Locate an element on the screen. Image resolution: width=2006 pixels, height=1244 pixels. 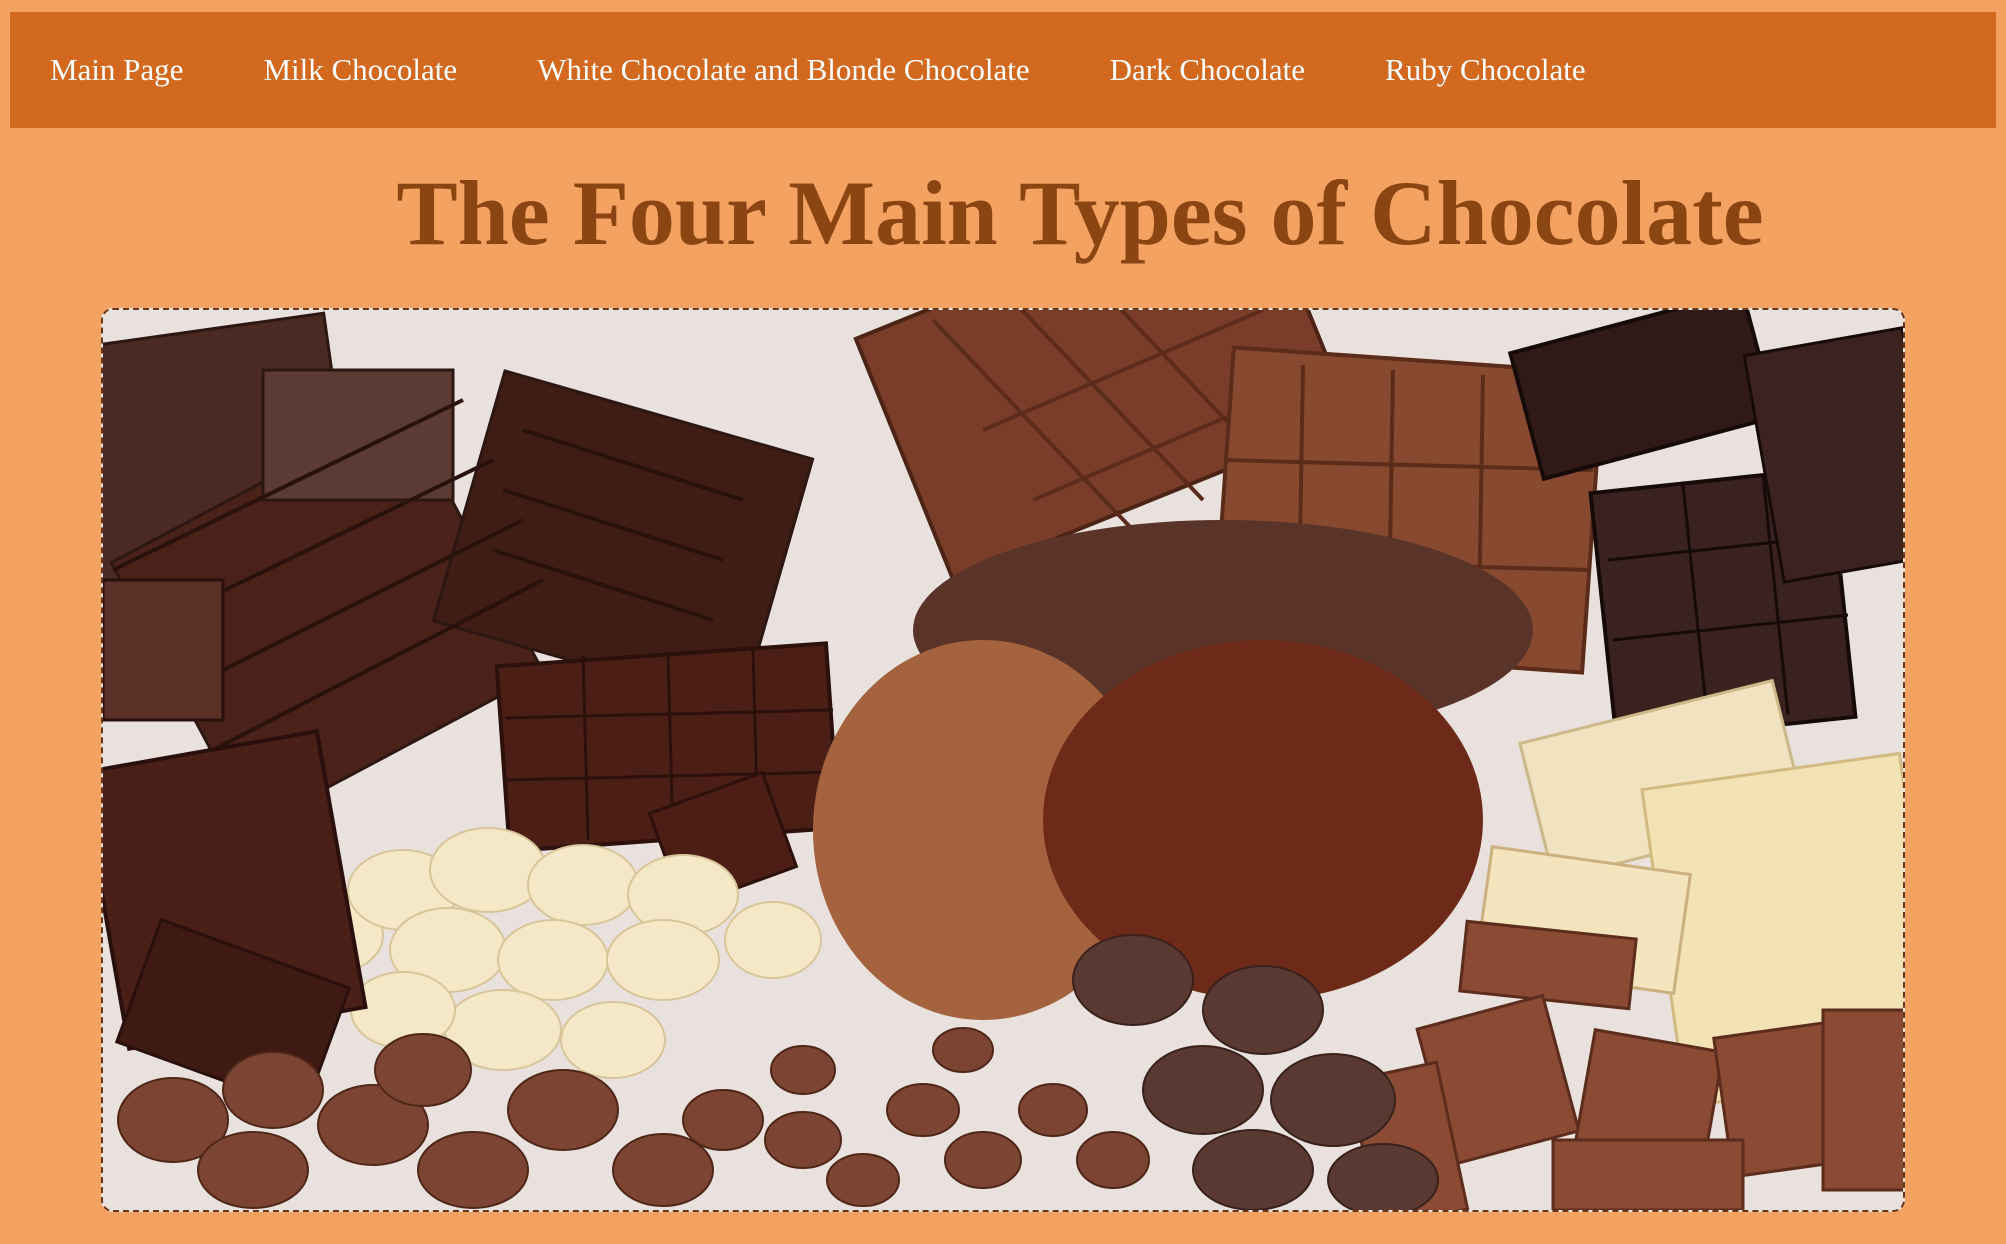
page-title: The Four Main Types of Chocolate is located at coordinates (1080, 213).